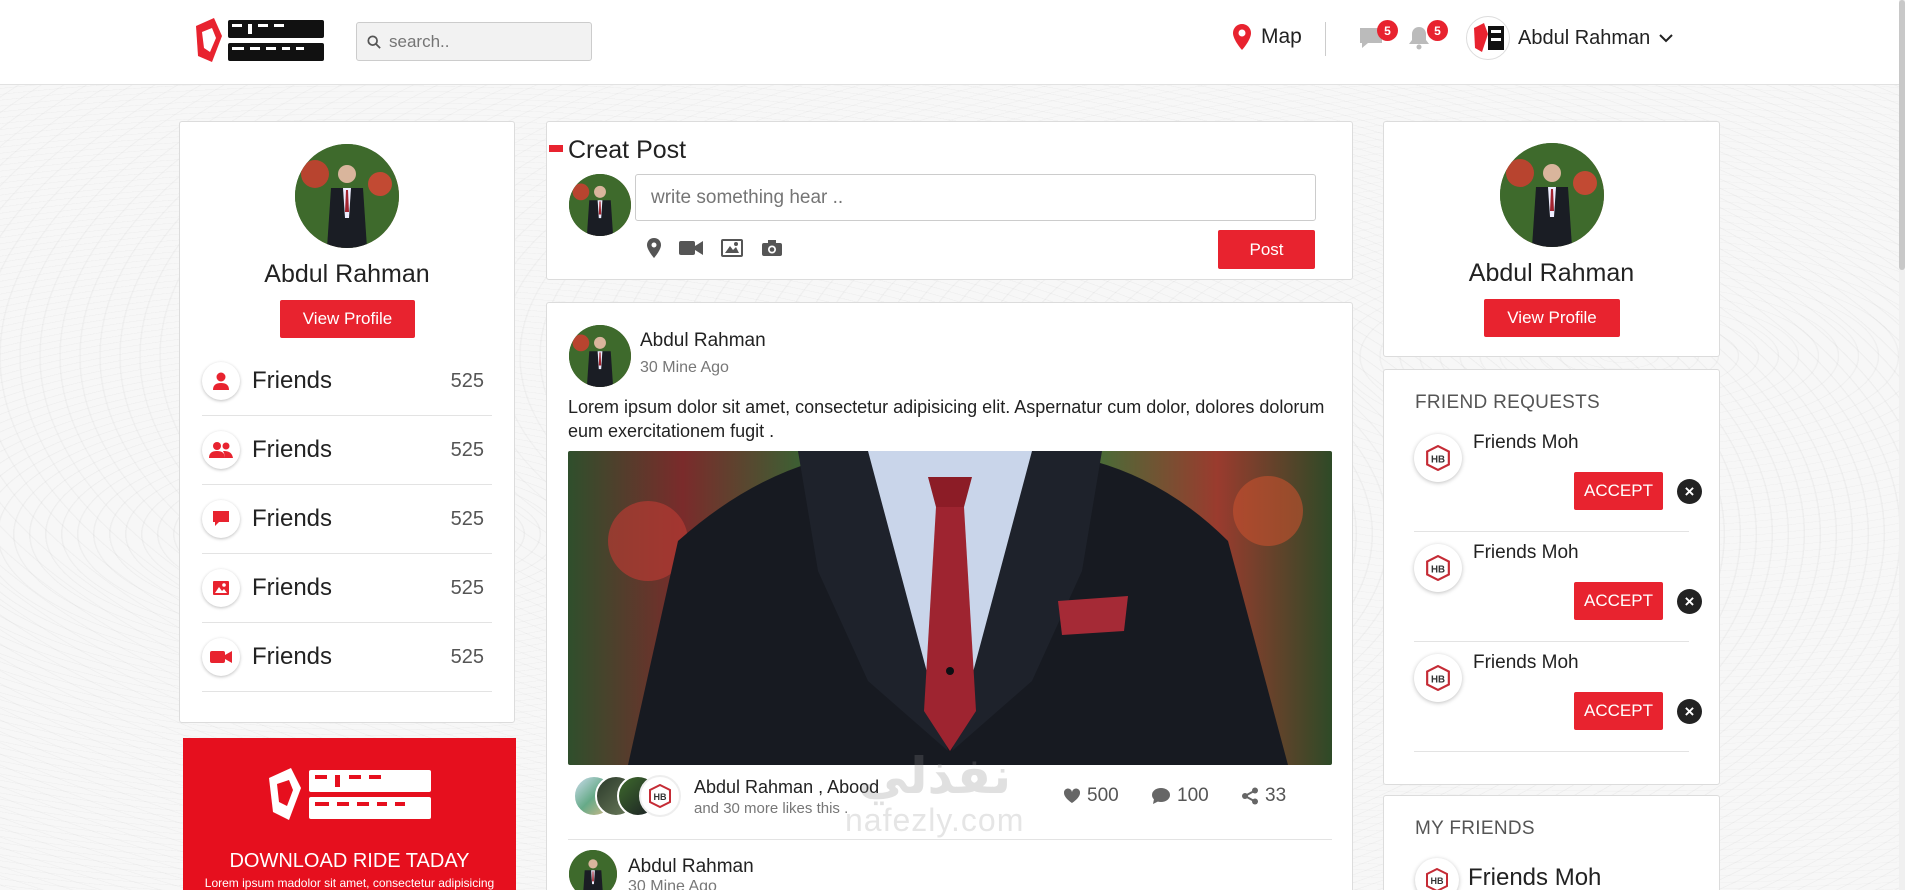  I want to click on user-name: Abdul Rahman, so click(1584, 37).